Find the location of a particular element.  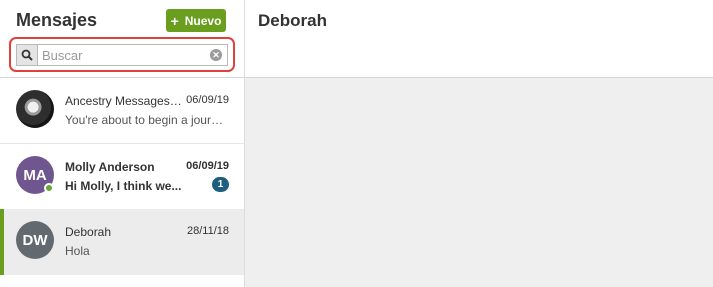

avatar: DW is located at coordinates (35, 240).